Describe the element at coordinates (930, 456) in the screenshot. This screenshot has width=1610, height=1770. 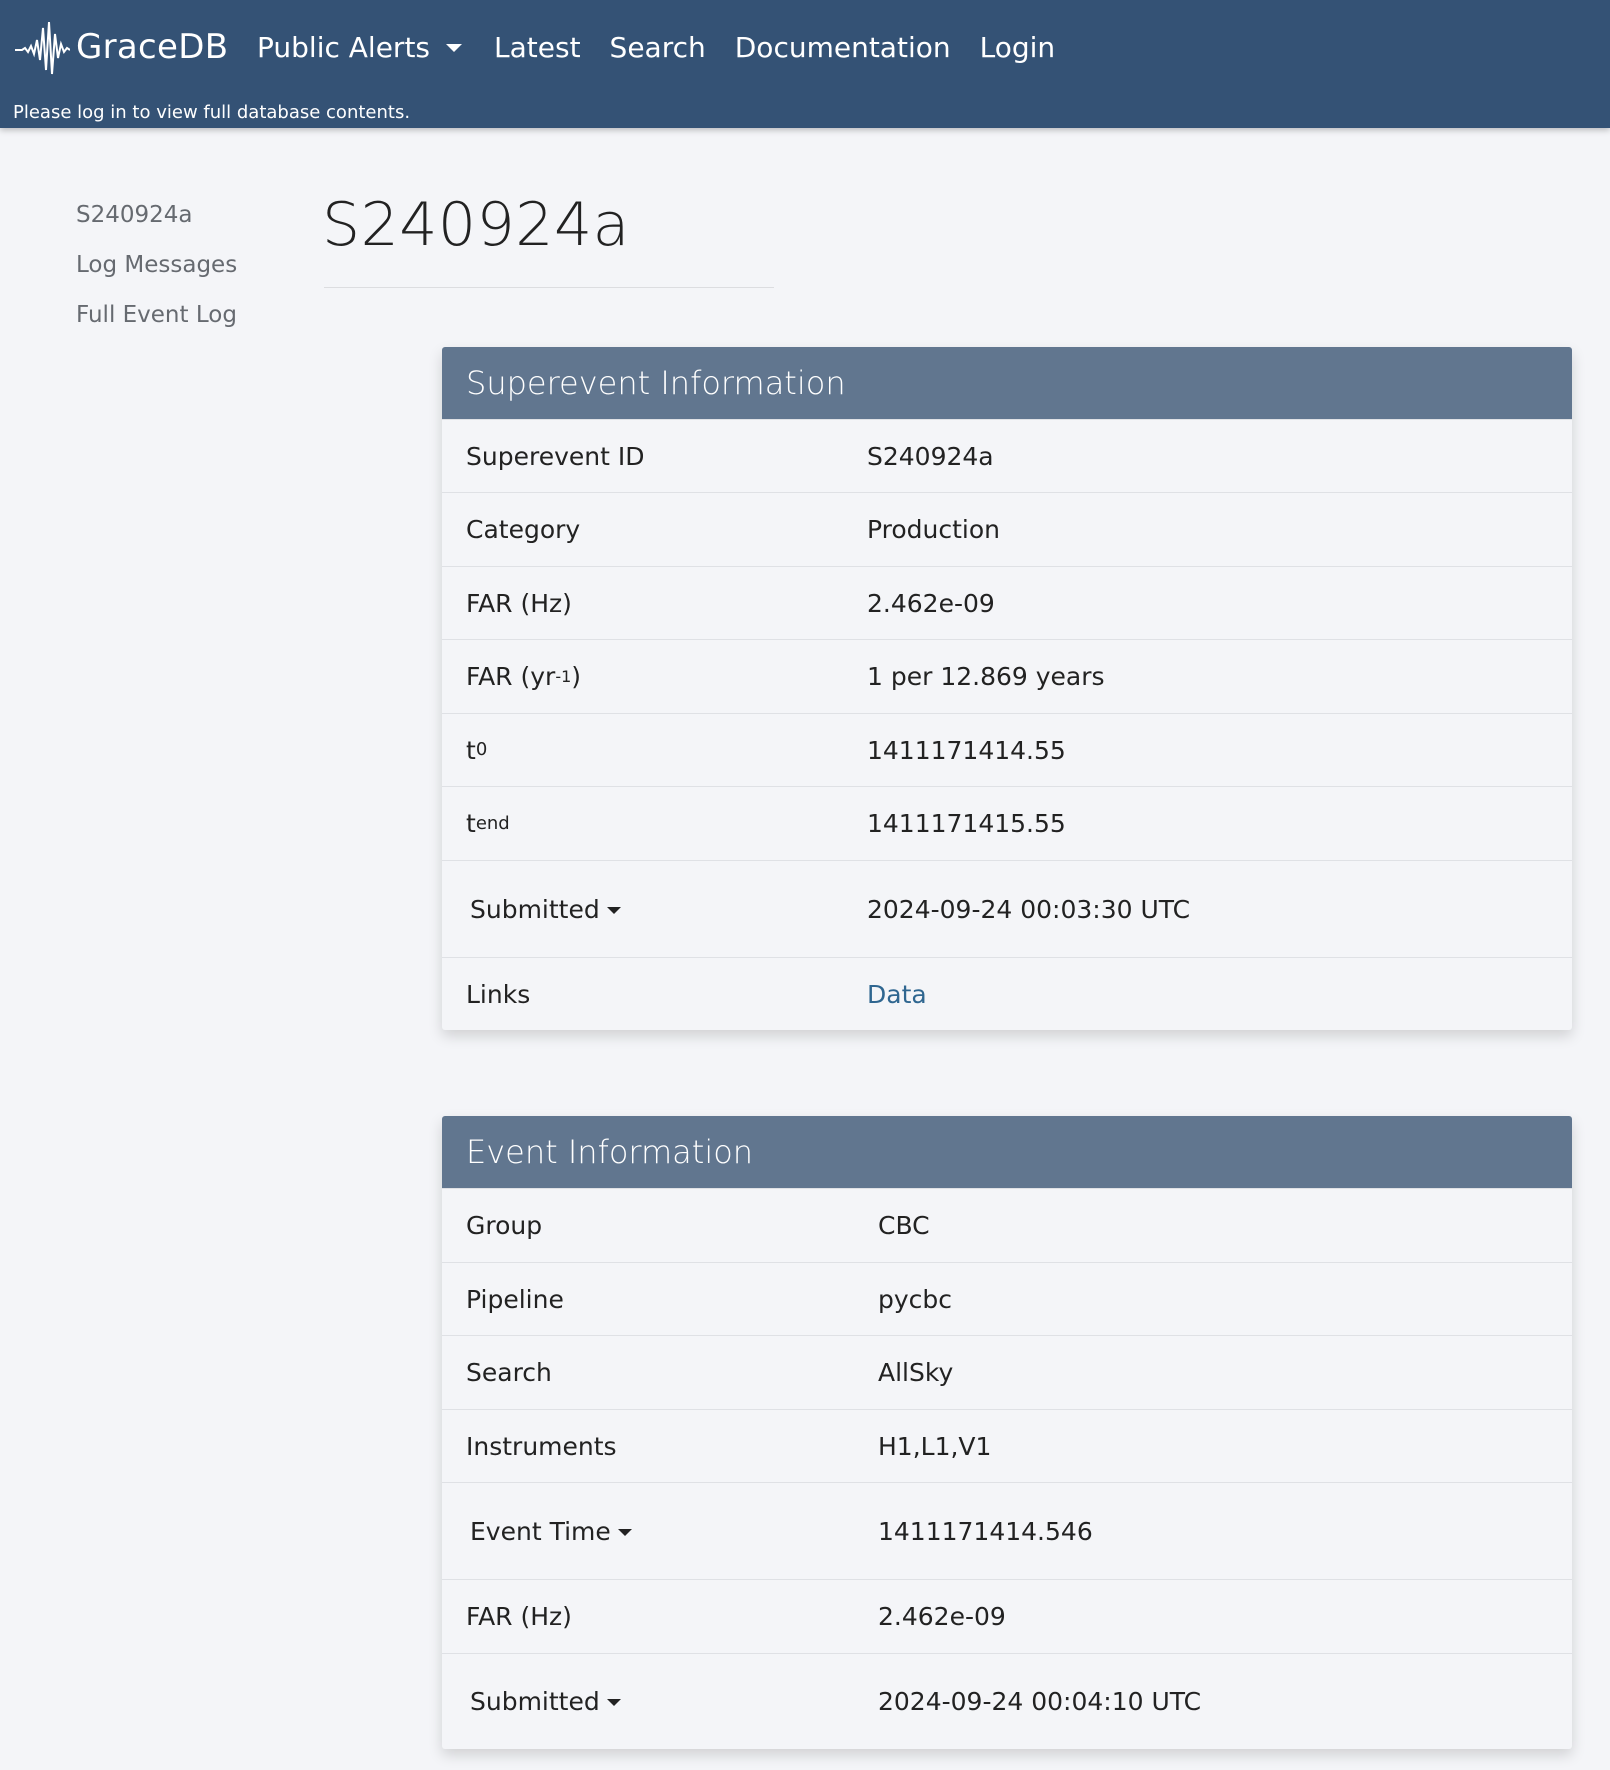
I see `row-value: S240924a` at that location.